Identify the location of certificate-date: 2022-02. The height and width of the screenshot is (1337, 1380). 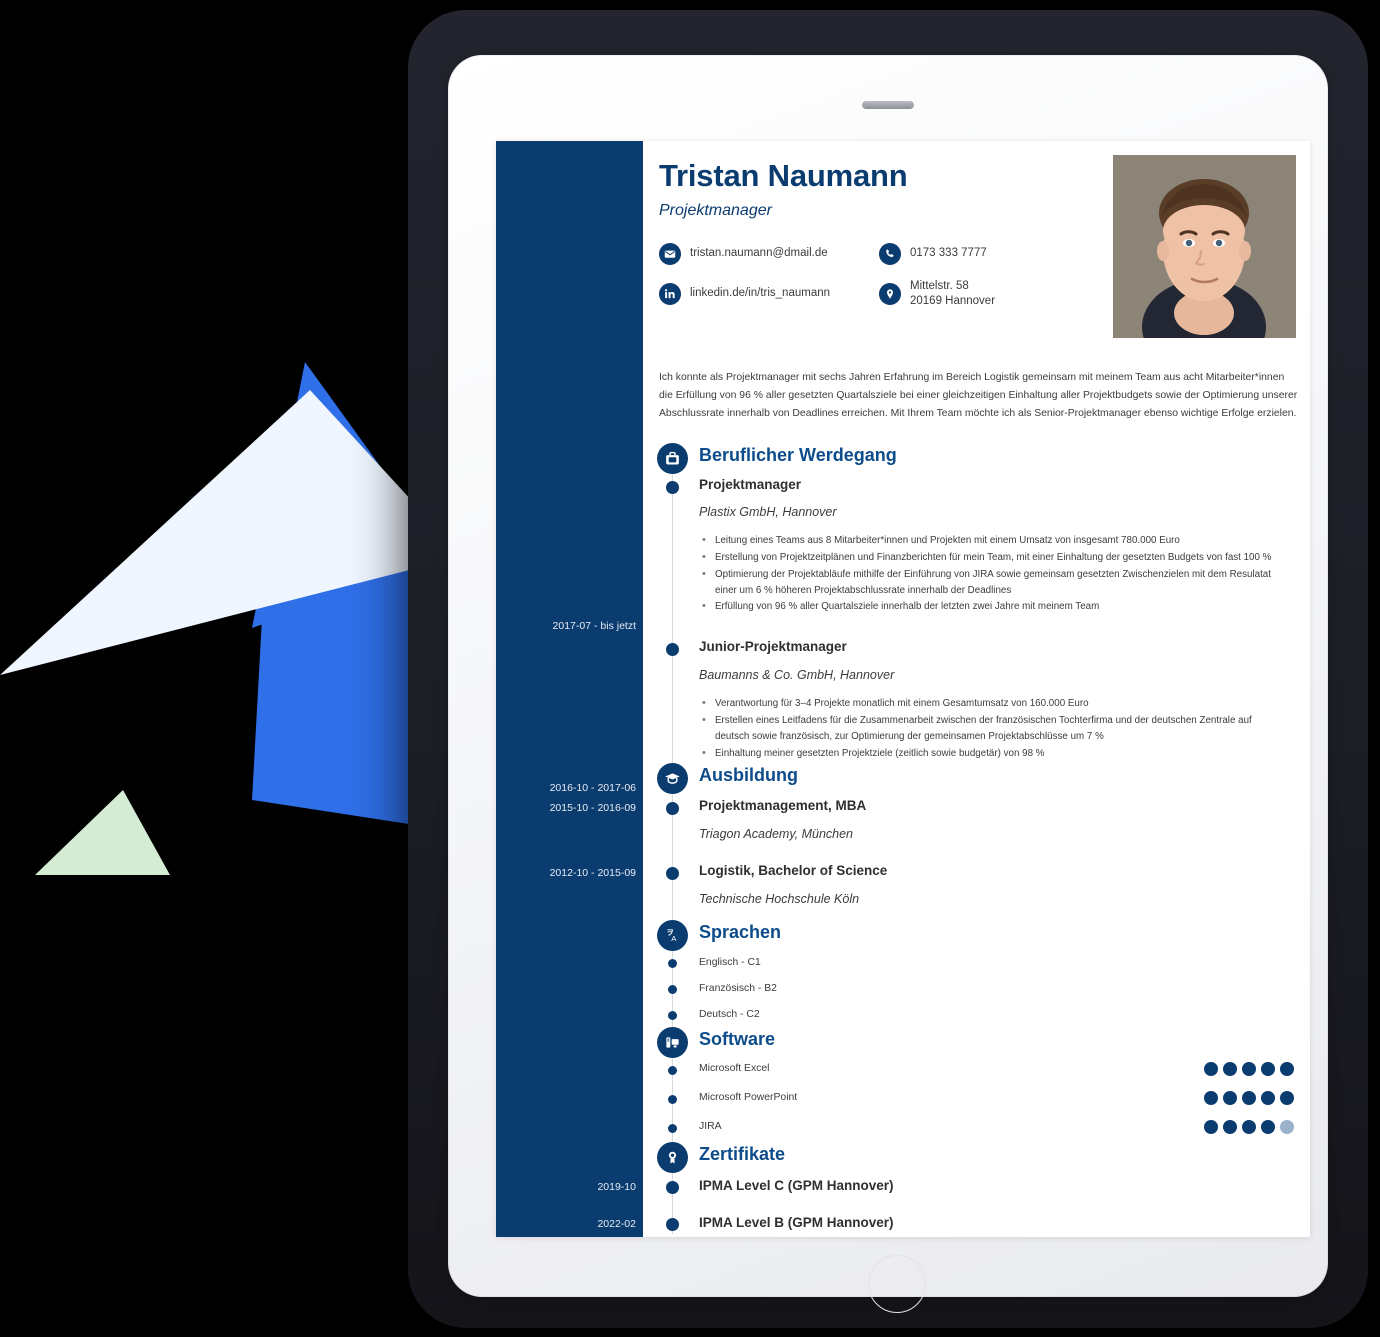
(616, 1224).